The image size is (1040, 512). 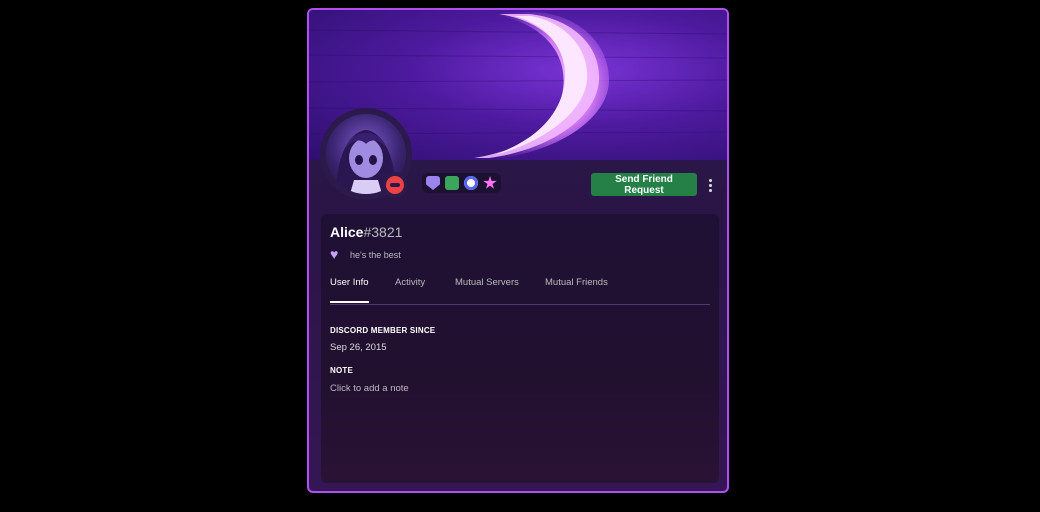 I want to click on status-indicator, so click(x=395, y=185).